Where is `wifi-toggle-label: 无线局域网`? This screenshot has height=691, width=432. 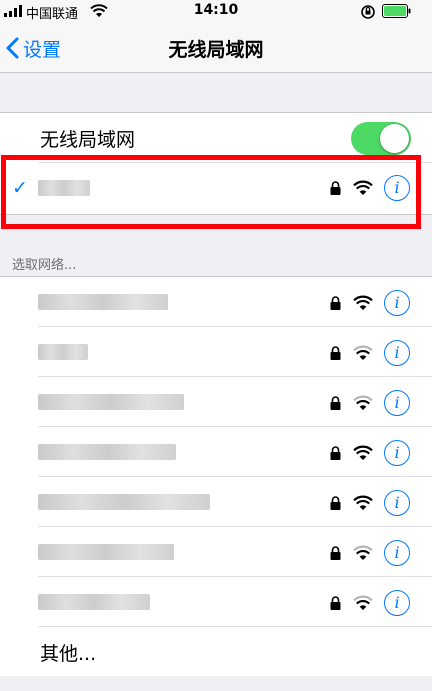
wifi-toggle-label: 无线局域网 is located at coordinates (88, 140).